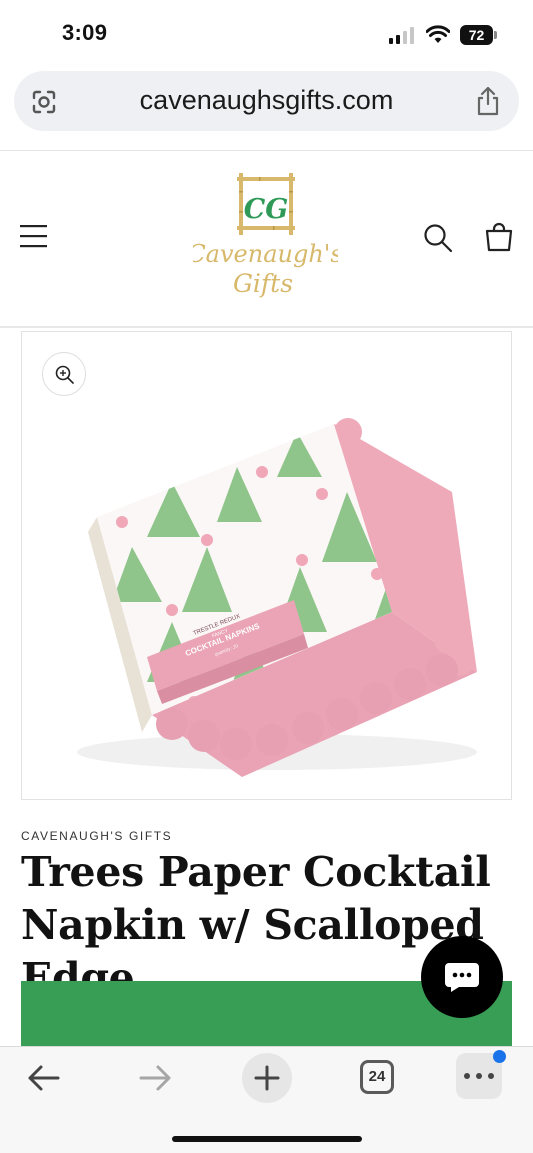 This screenshot has width=533, height=1153. I want to click on more-icon, so click(479, 1076).